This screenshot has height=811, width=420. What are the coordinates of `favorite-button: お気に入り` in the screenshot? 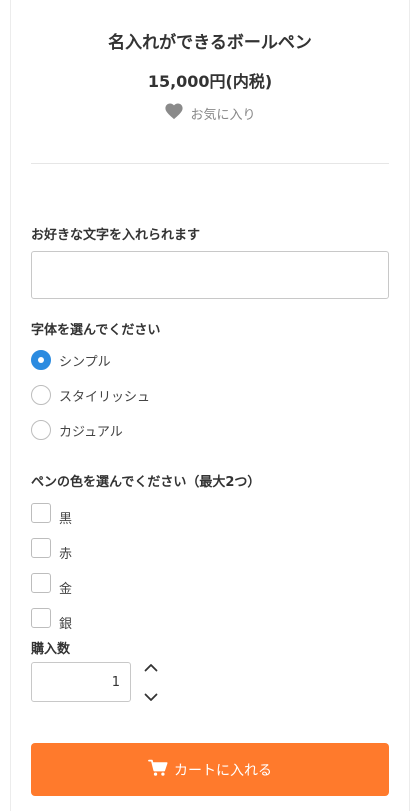 It's located at (210, 113).